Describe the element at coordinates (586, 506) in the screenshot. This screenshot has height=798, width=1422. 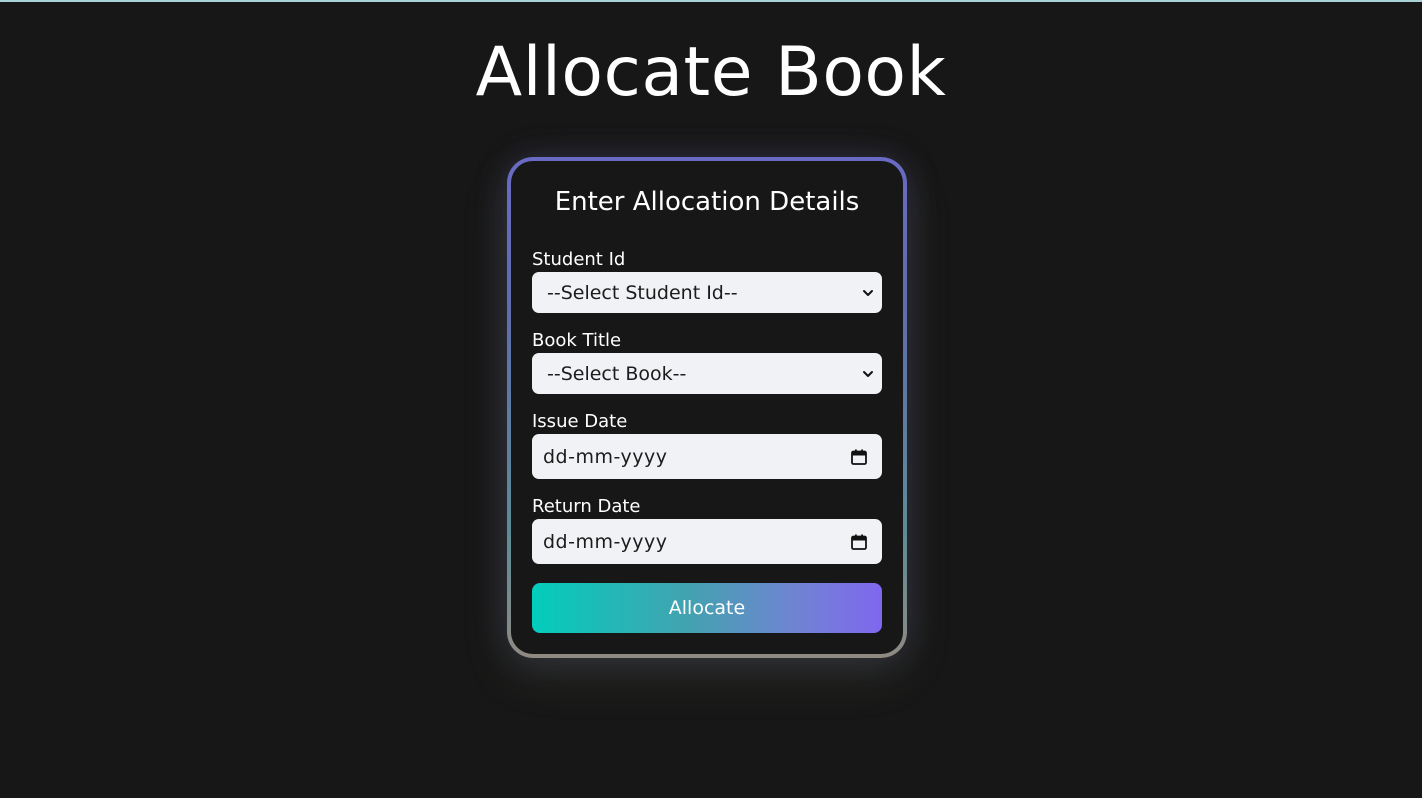
I see `return-date-label: Return Date` at that location.